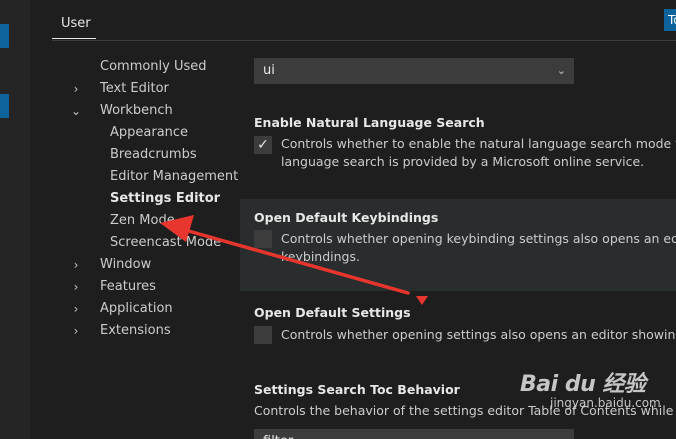  I want to click on toc-item-label: Breadcrumbs, so click(153, 154).